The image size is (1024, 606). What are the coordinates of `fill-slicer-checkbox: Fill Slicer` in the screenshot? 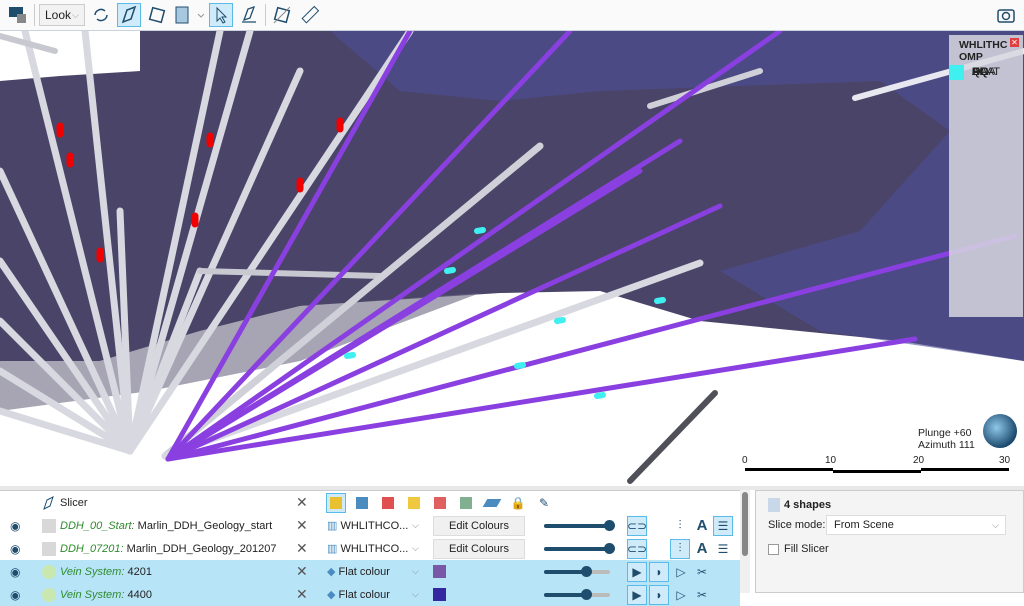 It's located at (798, 549).